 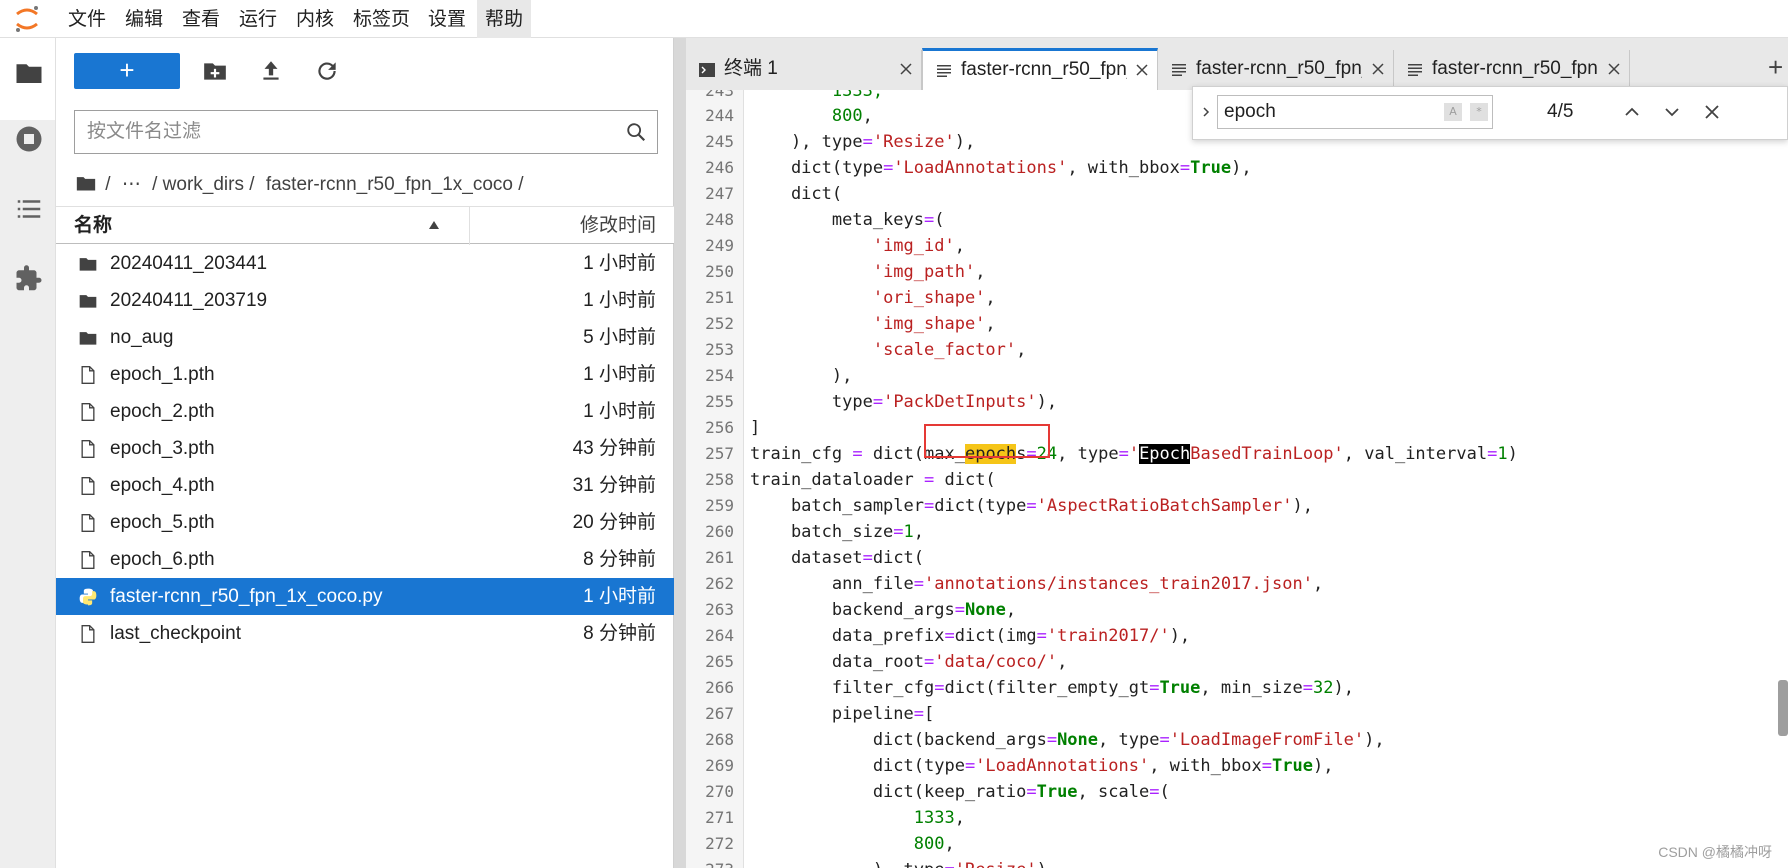 I want to click on match-case-toggle: A, so click(x=1453, y=112).